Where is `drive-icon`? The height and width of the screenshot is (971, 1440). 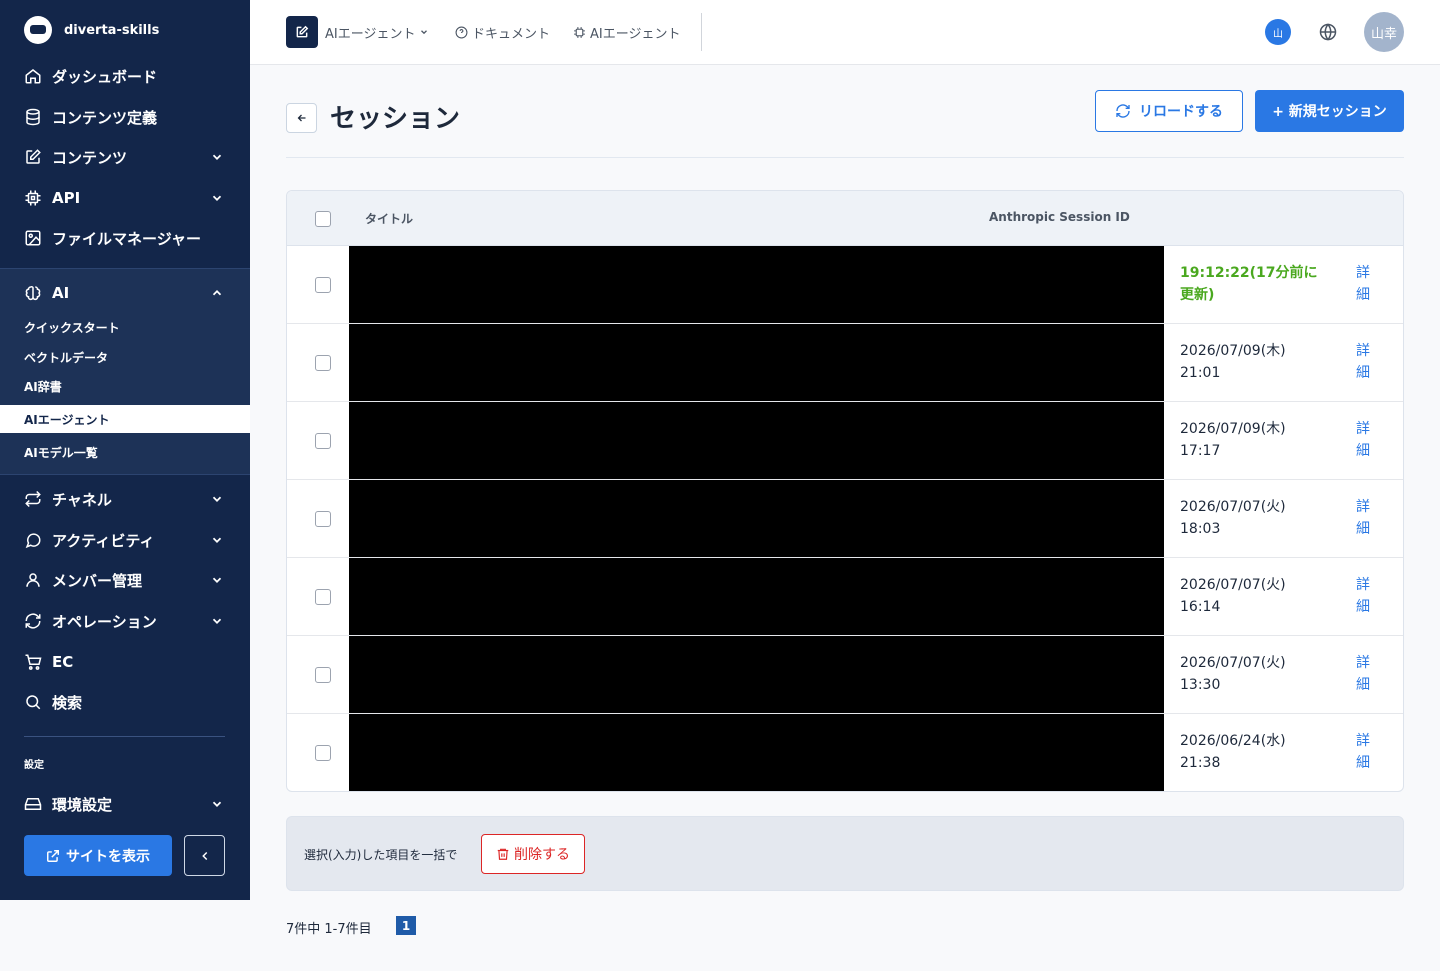
drive-icon is located at coordinates (33, 804).